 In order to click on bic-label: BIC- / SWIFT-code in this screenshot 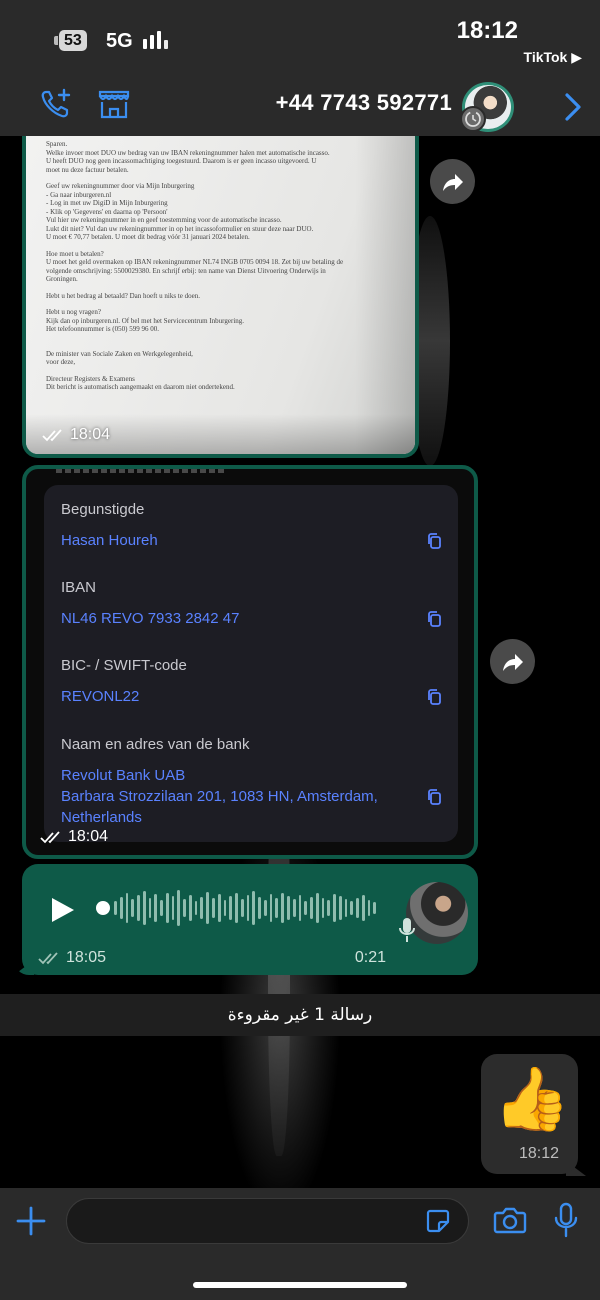, I will do `click(124, 665)`.